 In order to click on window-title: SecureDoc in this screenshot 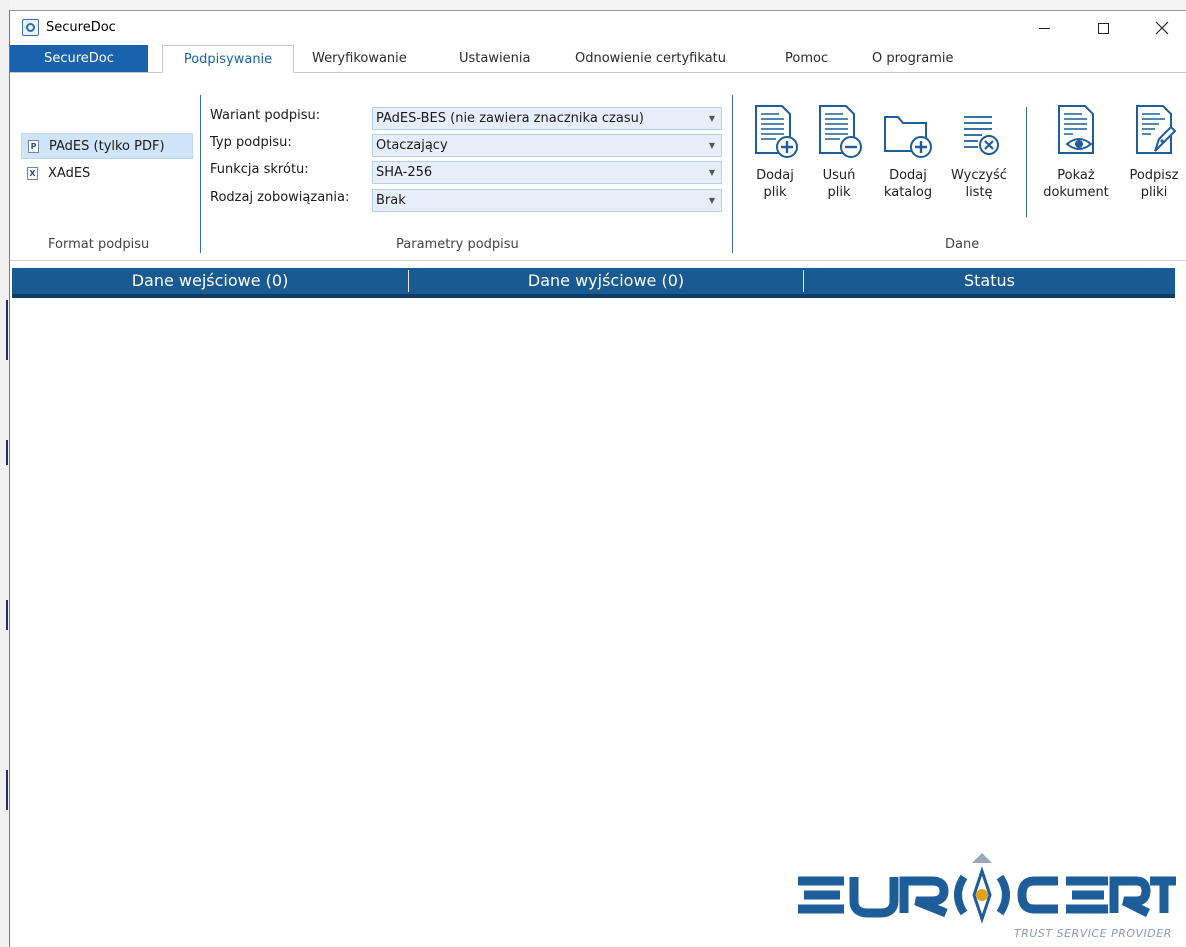, I will do `click(81, 27)`.